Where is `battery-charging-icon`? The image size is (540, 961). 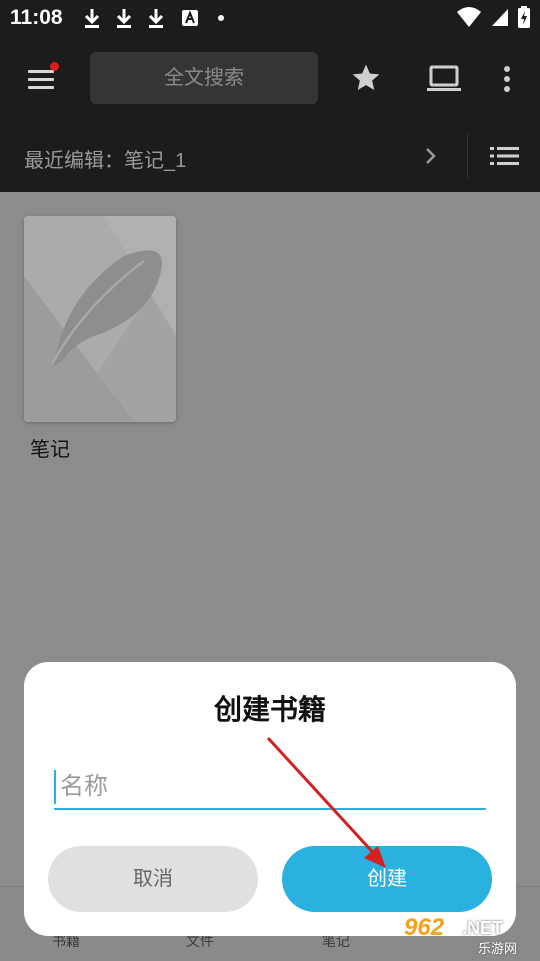 battery-charging-icon is located at coordinates (524, 17).